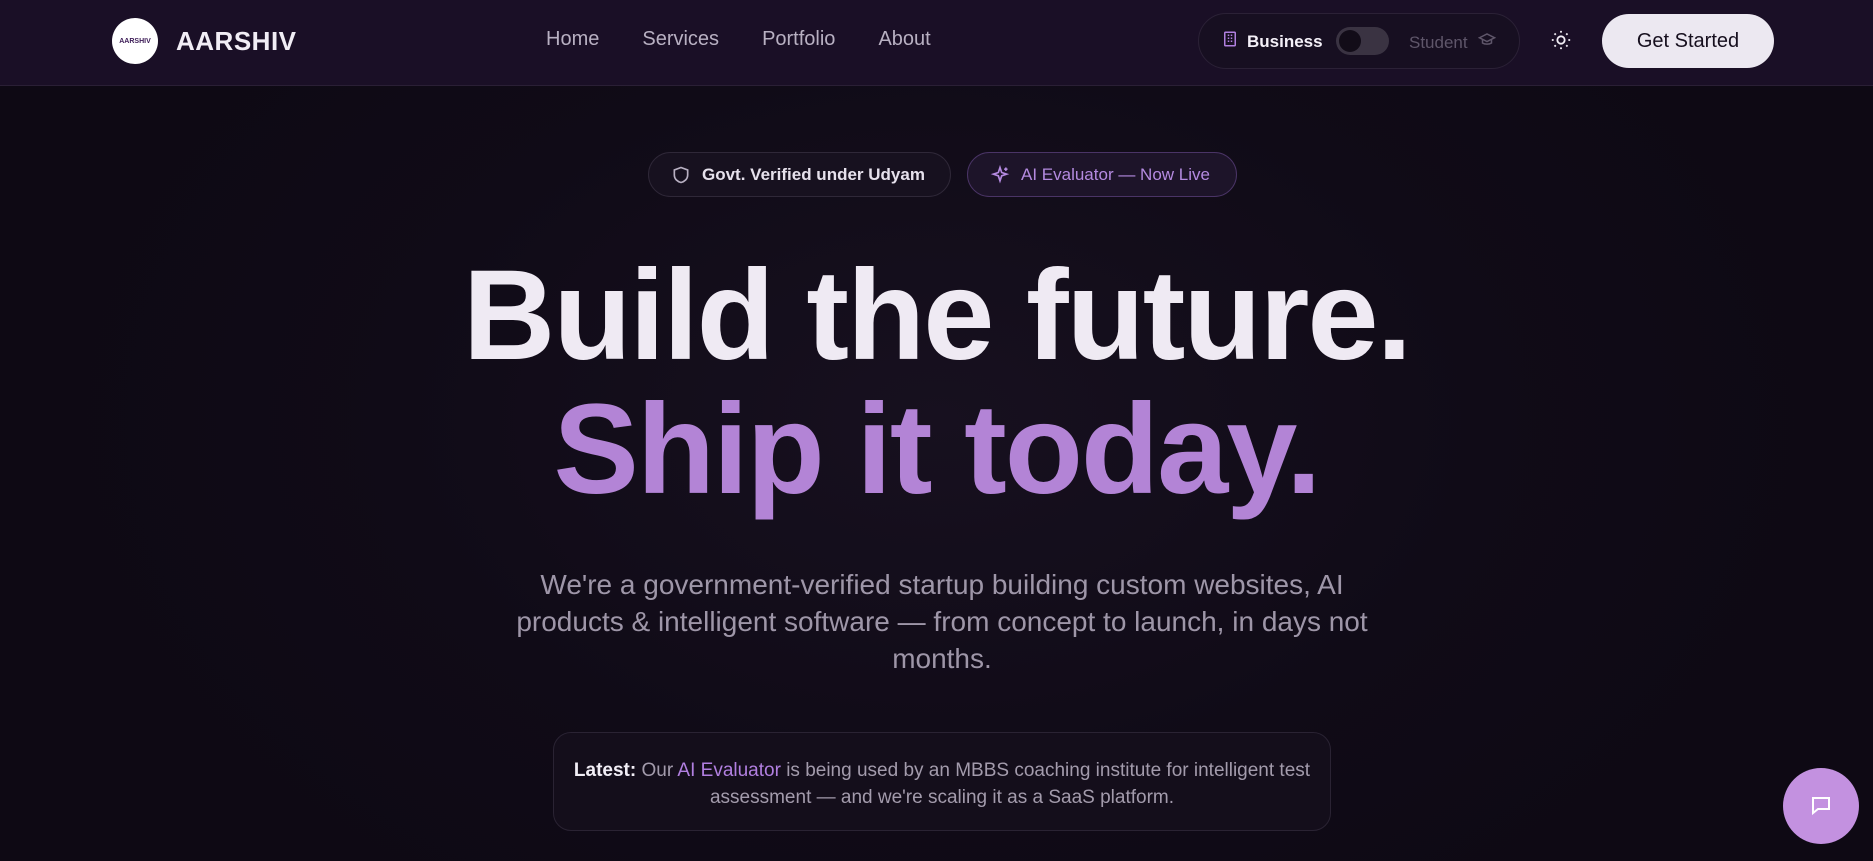 Image resolution: width=1873 pixels, height=861 pixels. What do you see at coordinates (605, 770) in the screenshot?
I see `latest-label: Latest:` at bounding box center [605, 770].